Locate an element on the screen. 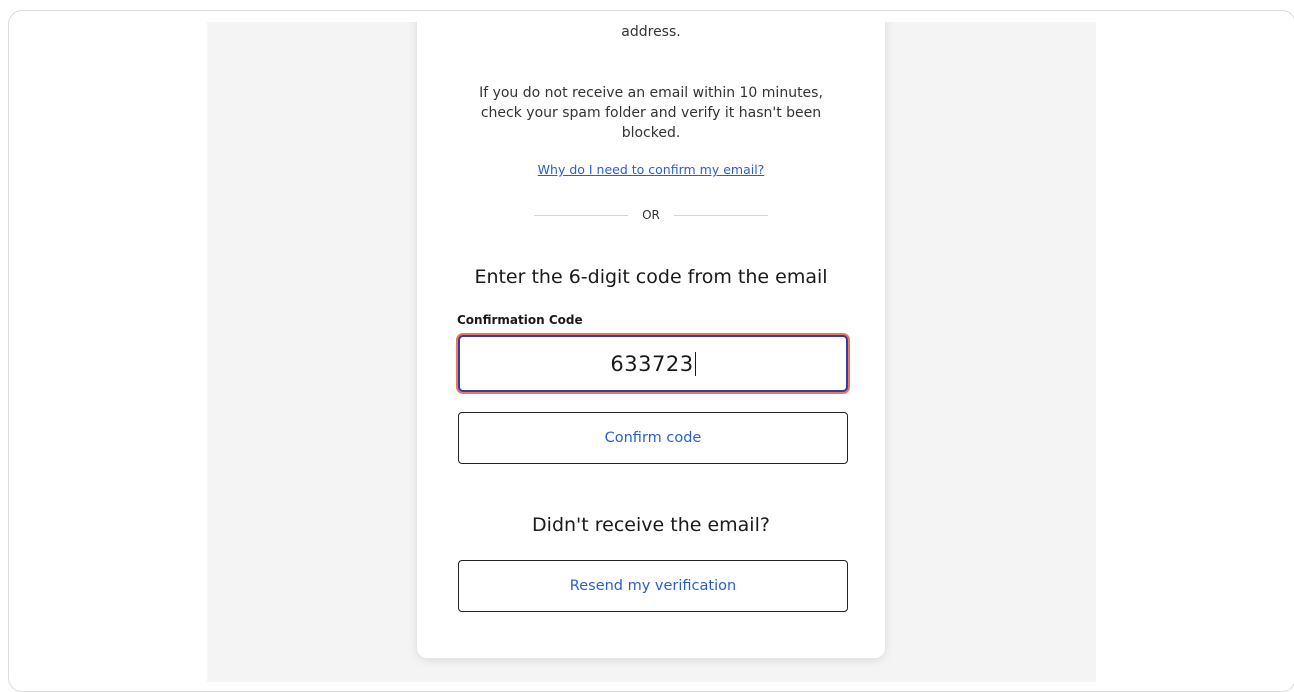 Image resolution: width=1294 pixels, height=692 pixels. confirmation-code-input: 633723 is located at coordinates (653, 363).